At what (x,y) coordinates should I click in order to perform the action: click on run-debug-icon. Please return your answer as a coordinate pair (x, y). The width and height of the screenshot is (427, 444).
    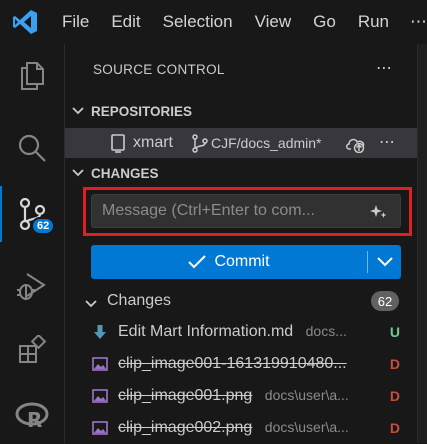
    Looking at the image, I should click on (31, 286).